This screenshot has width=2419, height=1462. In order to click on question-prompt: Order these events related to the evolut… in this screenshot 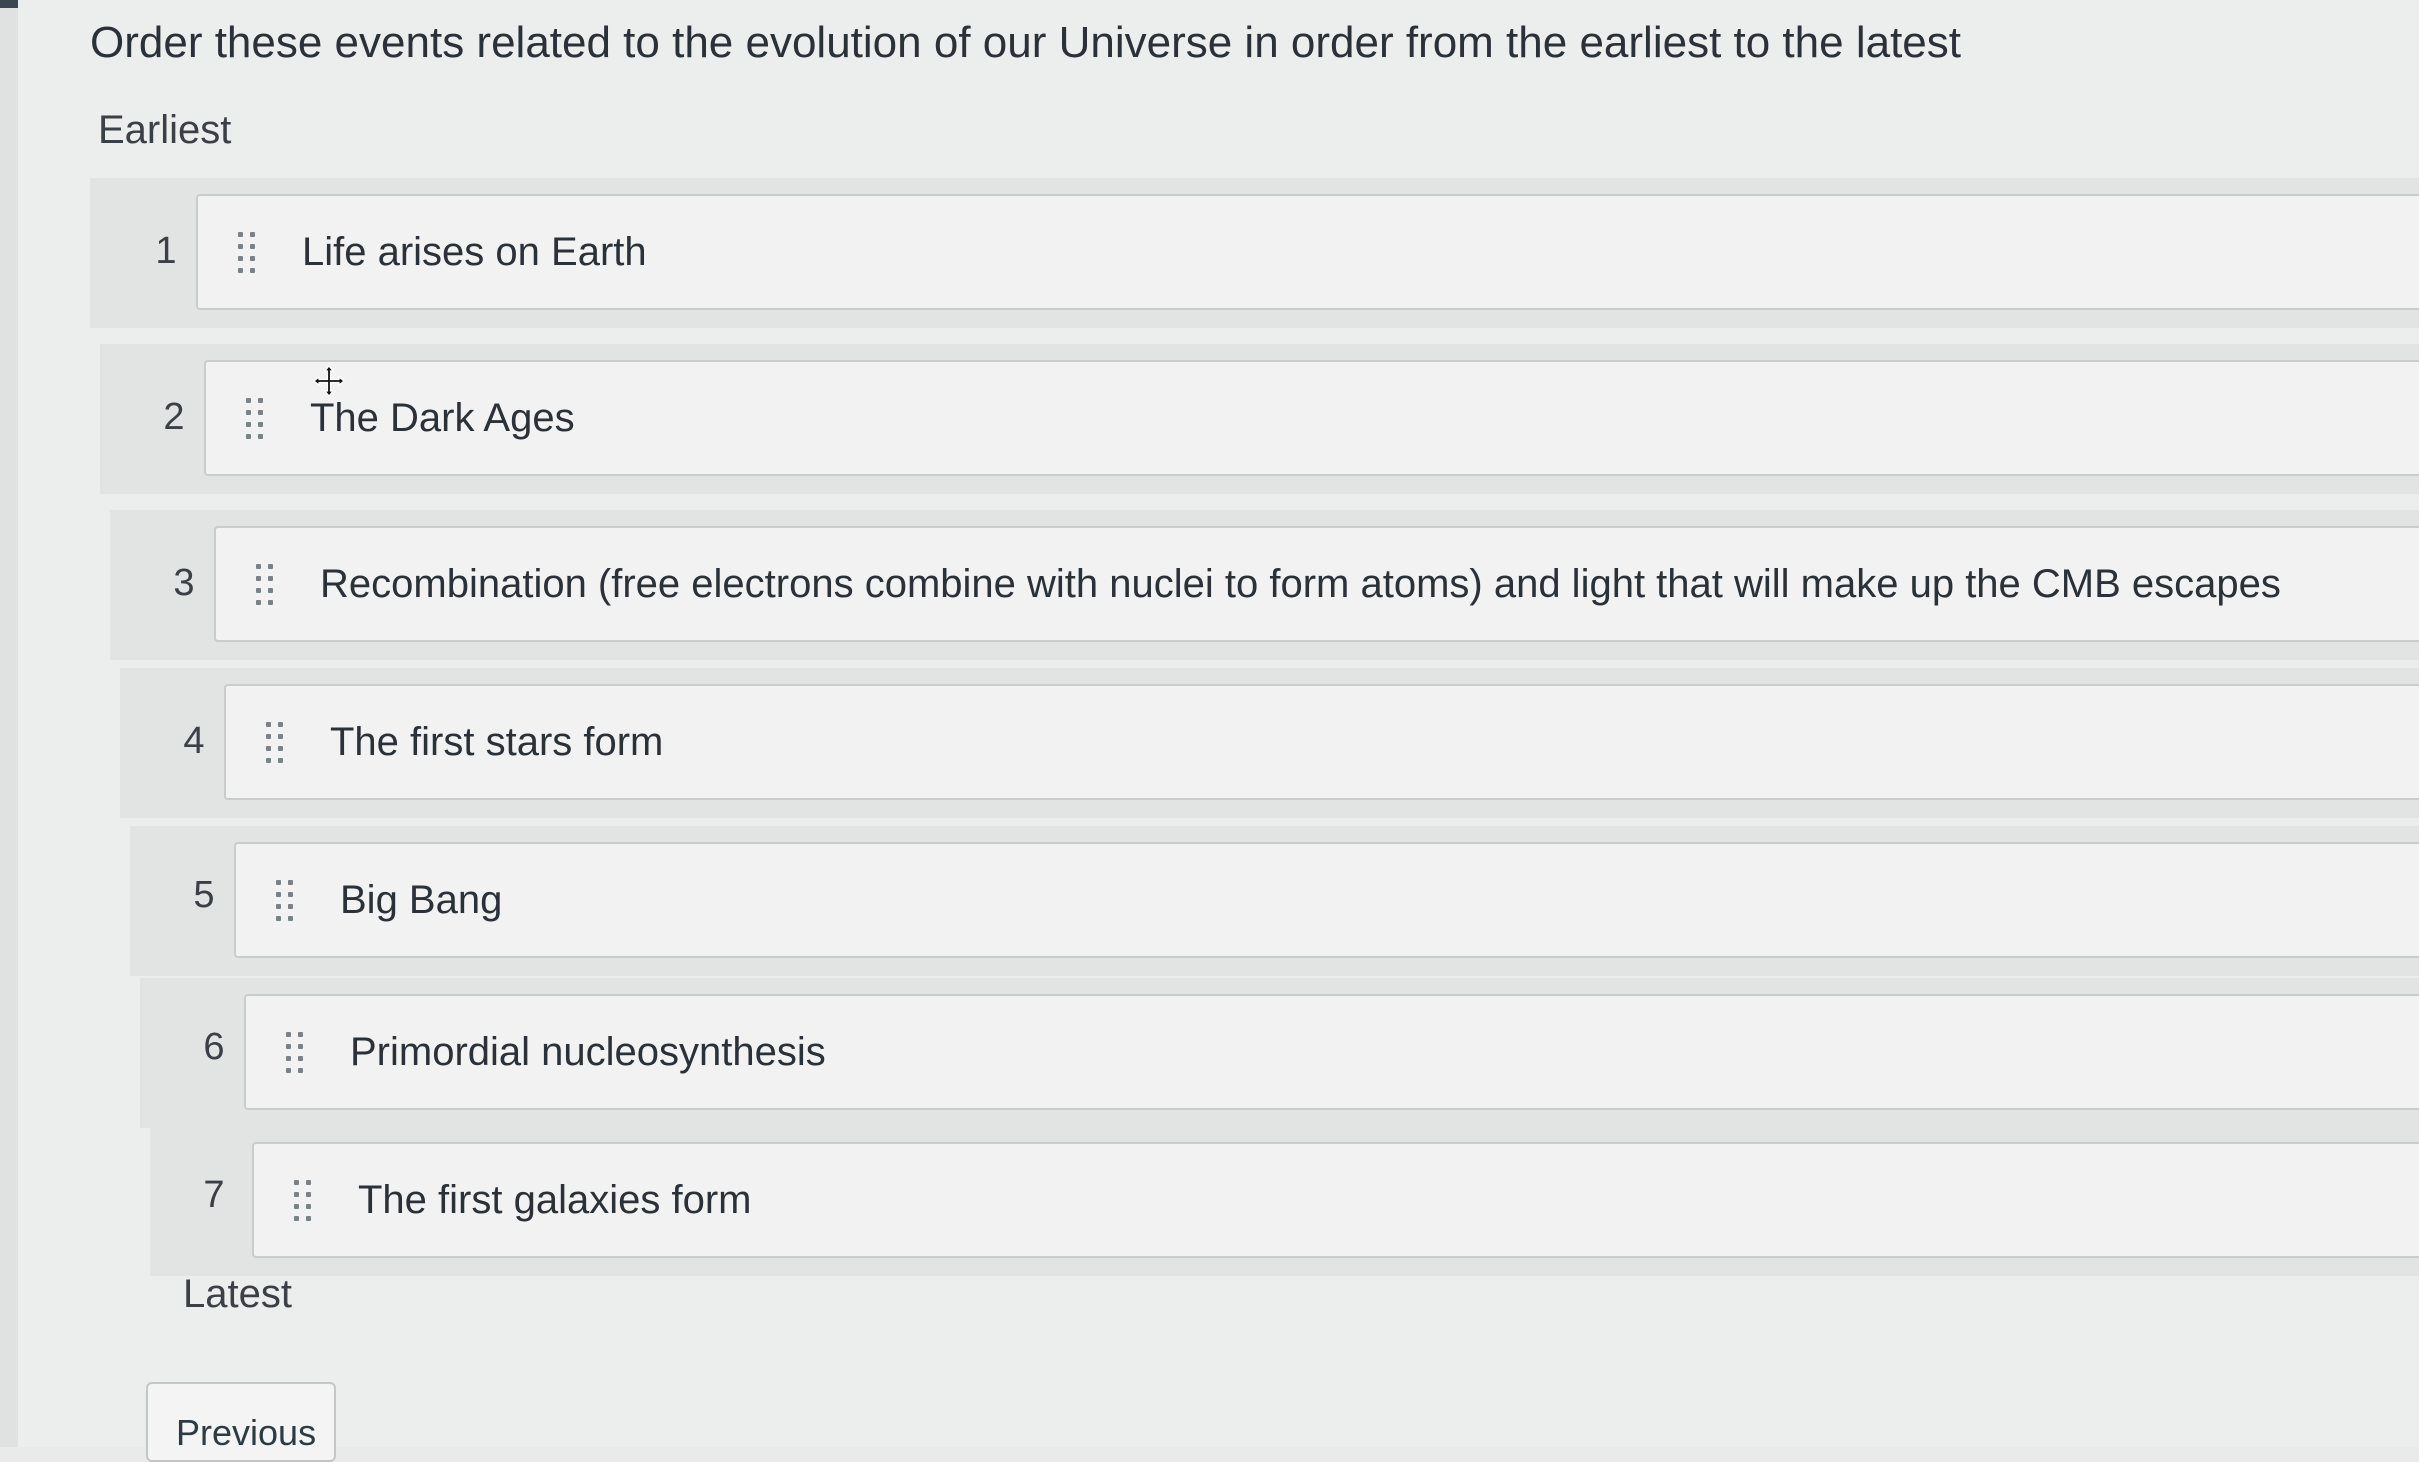, I will do `click(1025, 42)`.